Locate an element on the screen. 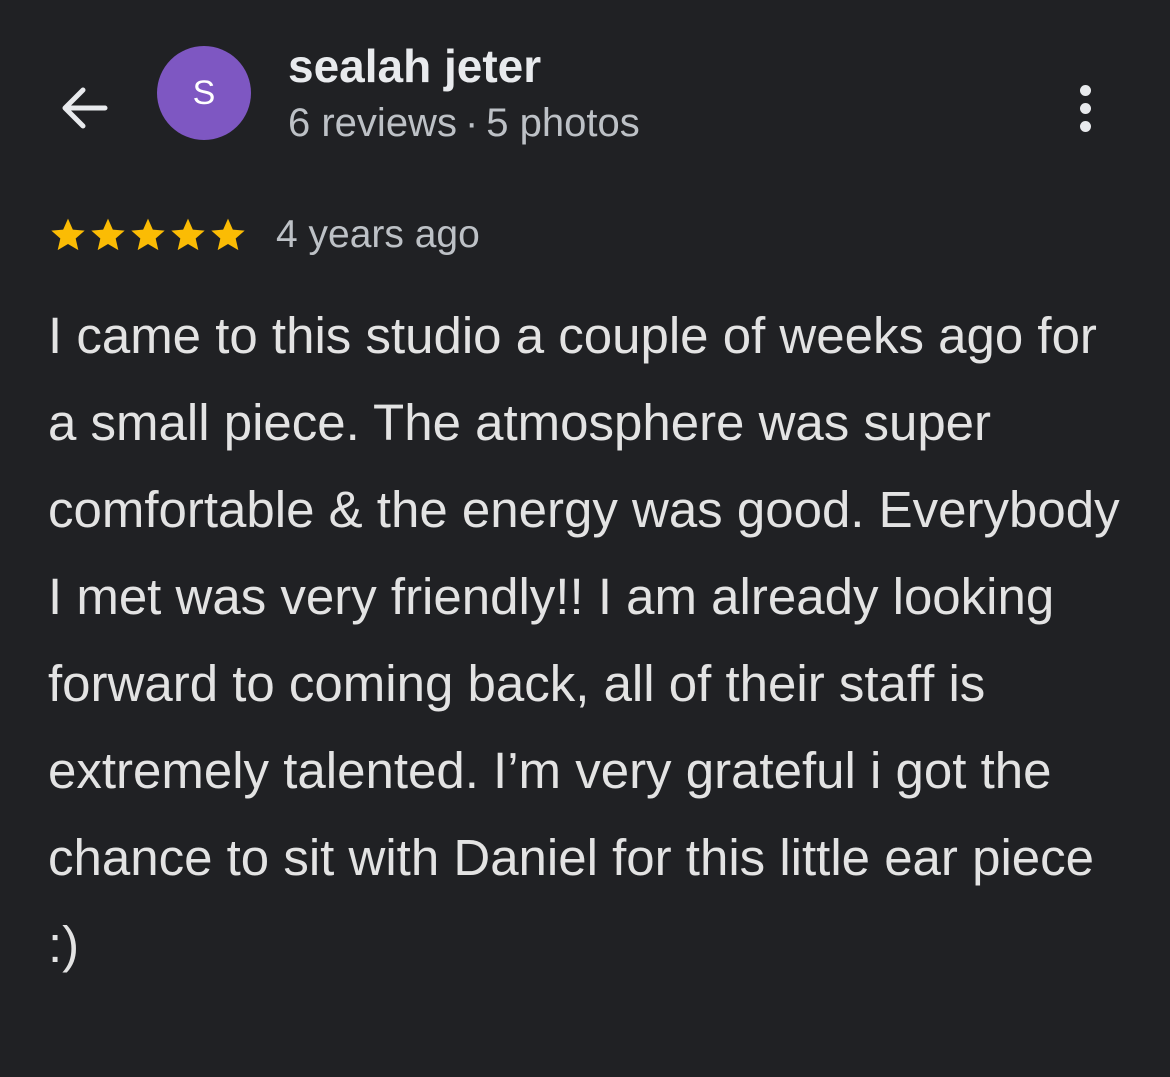 This screenshot has height=1077, width=1170. back-button is located at coordinates (84, 108).